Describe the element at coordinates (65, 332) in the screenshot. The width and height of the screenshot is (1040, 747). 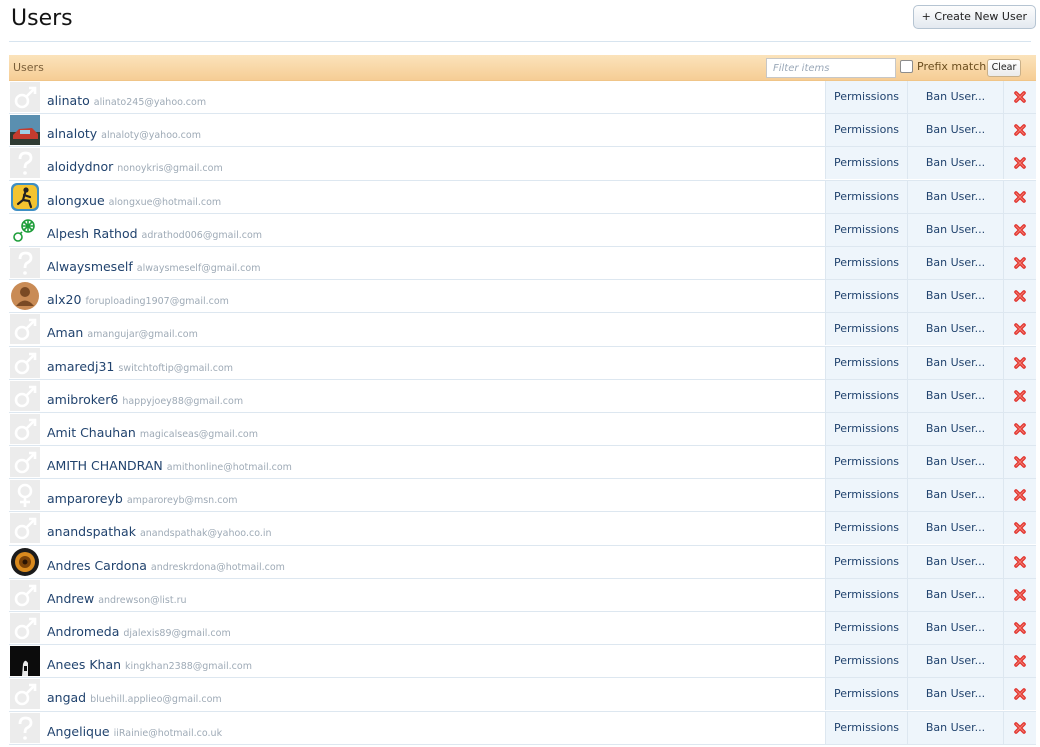
I see `username-link: Aman` at that location.